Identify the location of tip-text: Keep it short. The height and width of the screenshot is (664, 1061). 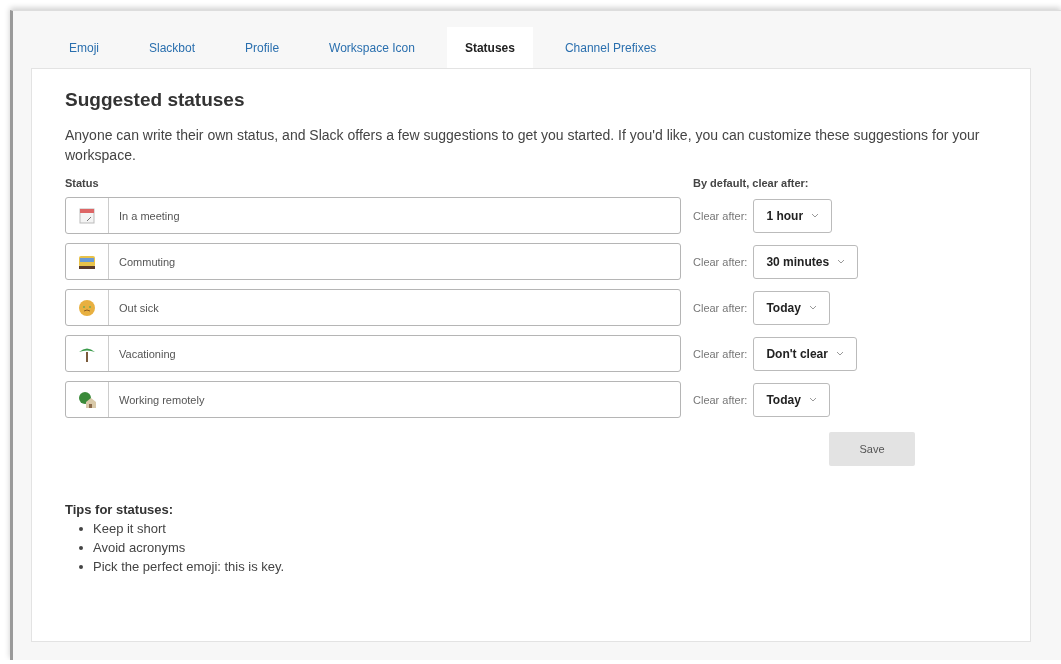
(129, 528).